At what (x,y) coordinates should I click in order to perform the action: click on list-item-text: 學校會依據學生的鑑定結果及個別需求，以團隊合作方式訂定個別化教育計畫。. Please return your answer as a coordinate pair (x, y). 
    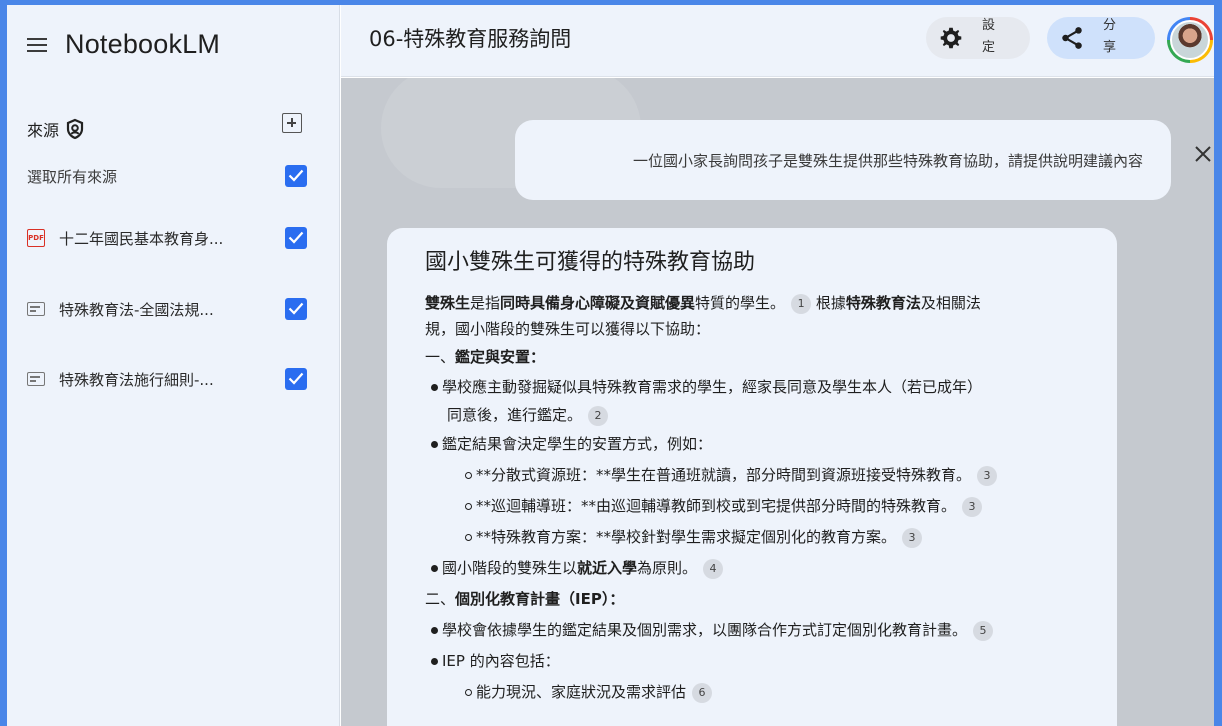
    Looking at the image, I should click on (705, 630).